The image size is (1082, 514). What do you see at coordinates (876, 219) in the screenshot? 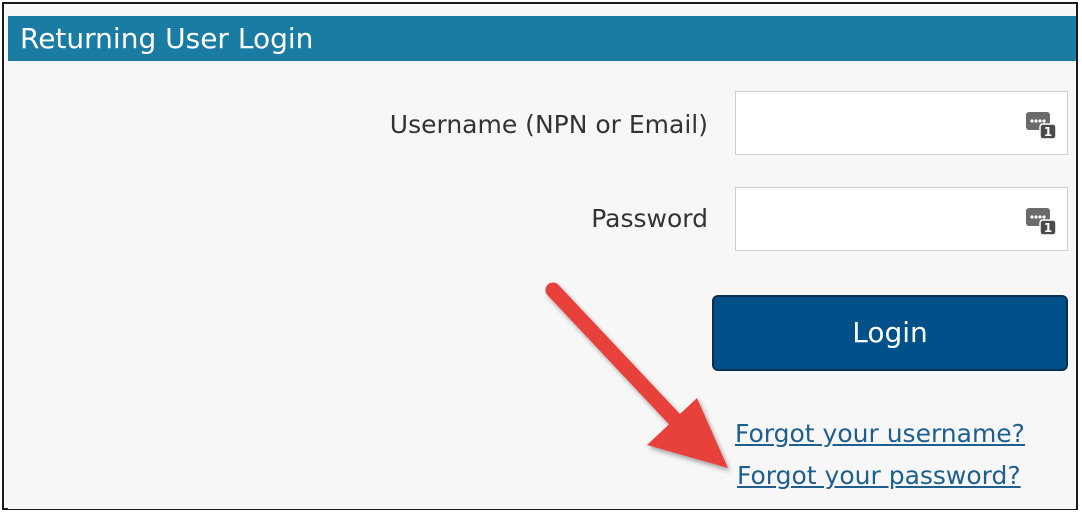
I see `password-input` at bounding box center [876, 219].